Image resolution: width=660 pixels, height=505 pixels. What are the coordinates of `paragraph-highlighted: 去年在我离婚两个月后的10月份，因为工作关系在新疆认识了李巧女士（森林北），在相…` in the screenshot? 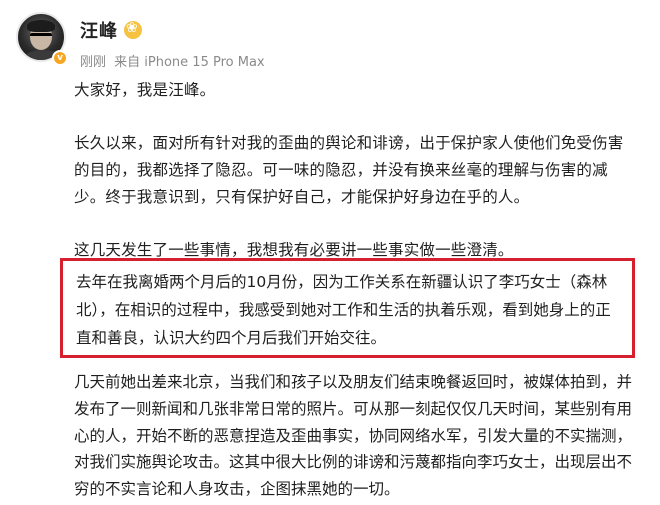 It's located at (343, 310).